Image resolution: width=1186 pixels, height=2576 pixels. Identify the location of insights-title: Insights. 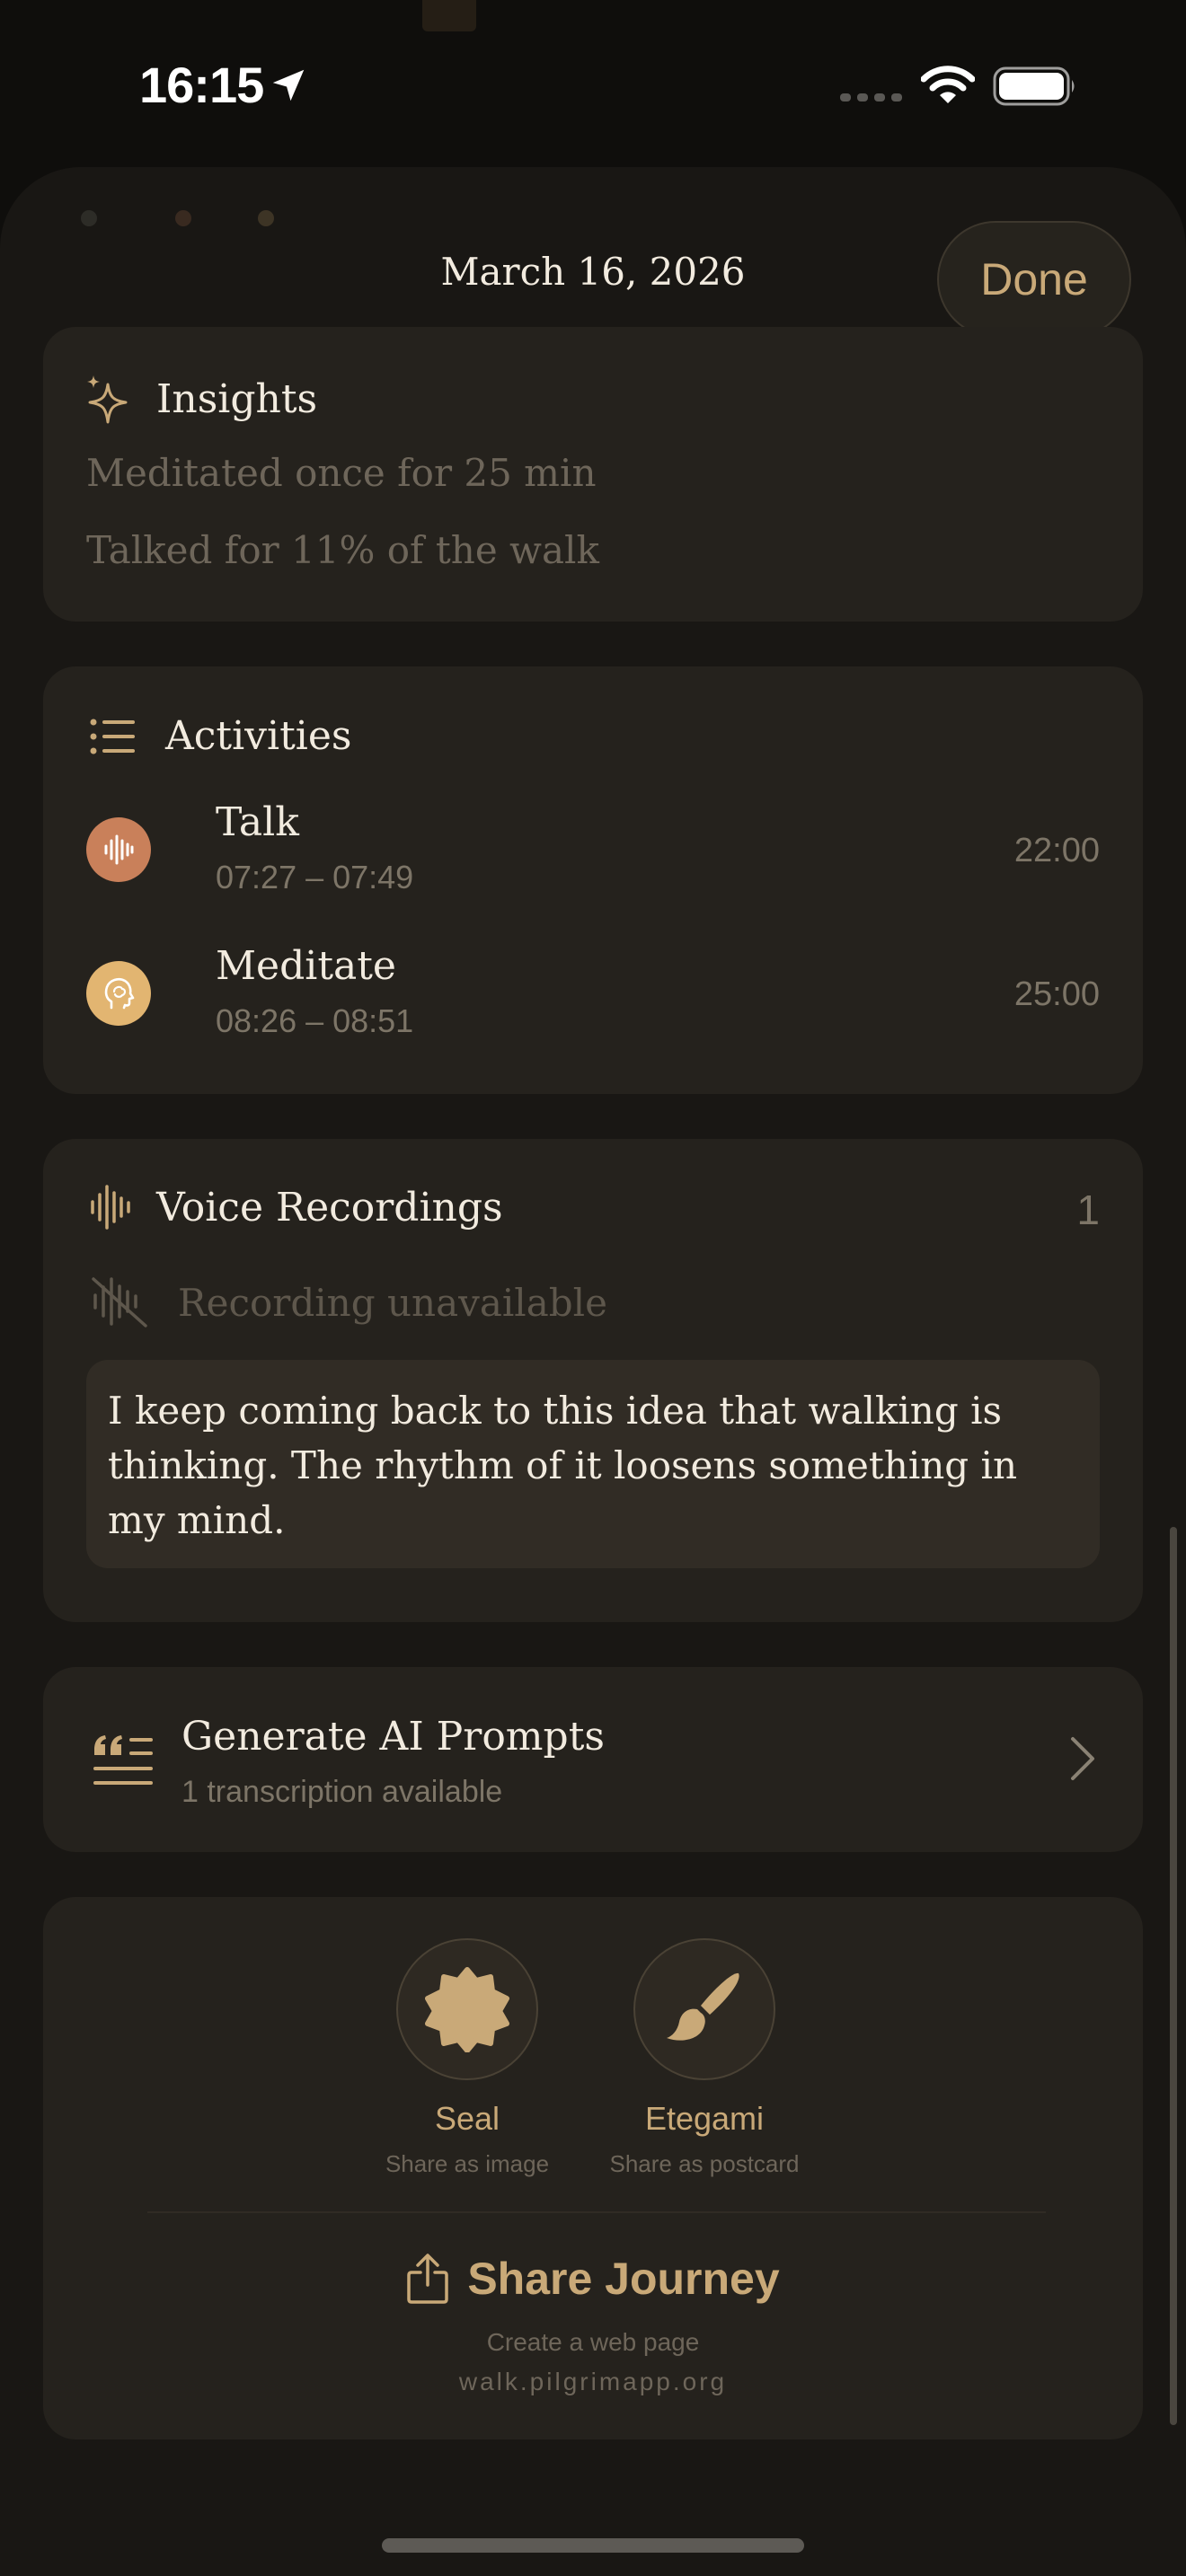
(237, 398).